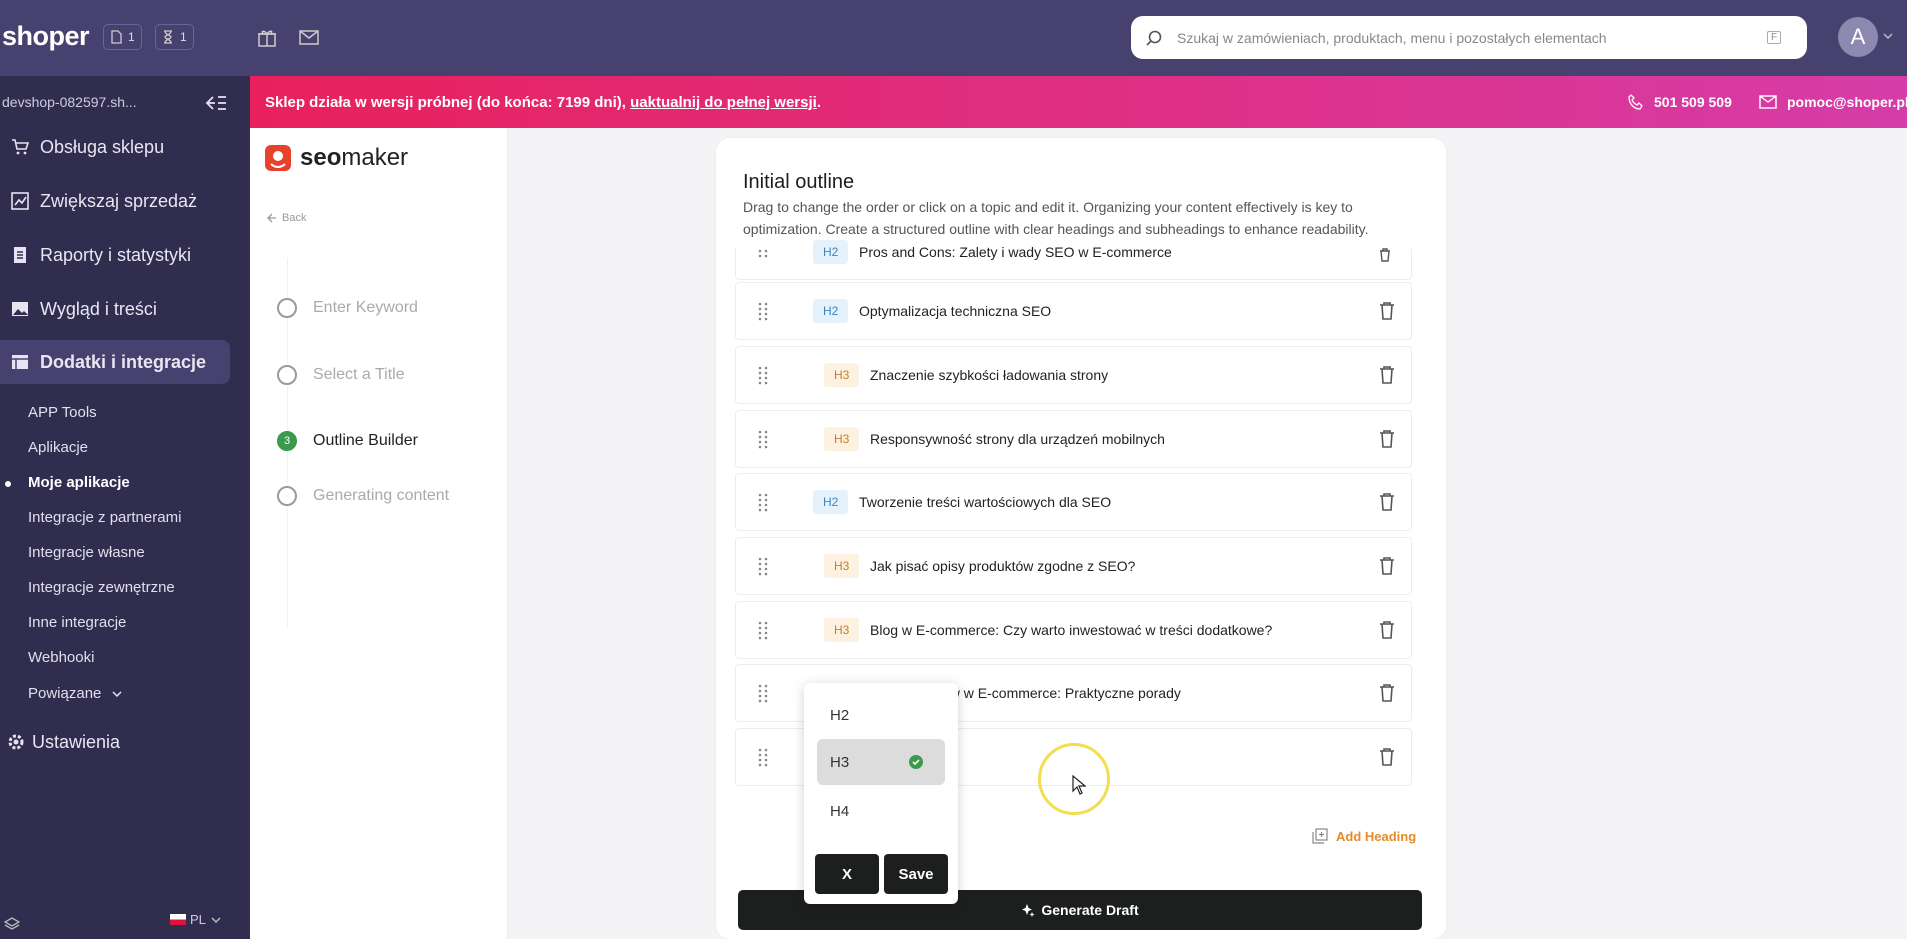 The image size is (1907, 939). What do you see at coordinates (174, 37) in the screenshot?
I see `pending-badge: 1` at bounding box center [174, 37].